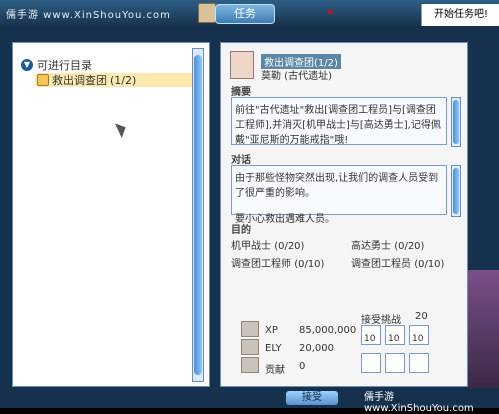 The width and height of the screenshot is (499, 414). I want to click on character-art, so click(483, 329).